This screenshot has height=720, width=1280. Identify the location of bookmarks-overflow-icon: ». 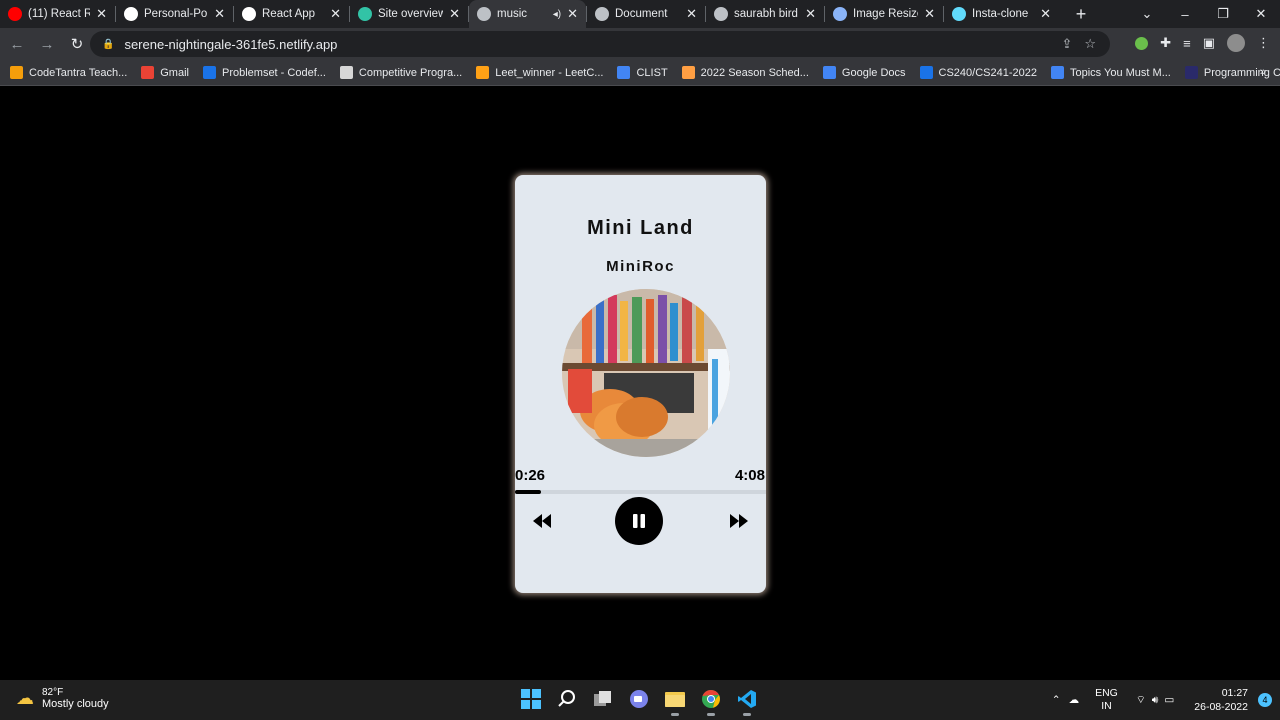
(1263, 72).